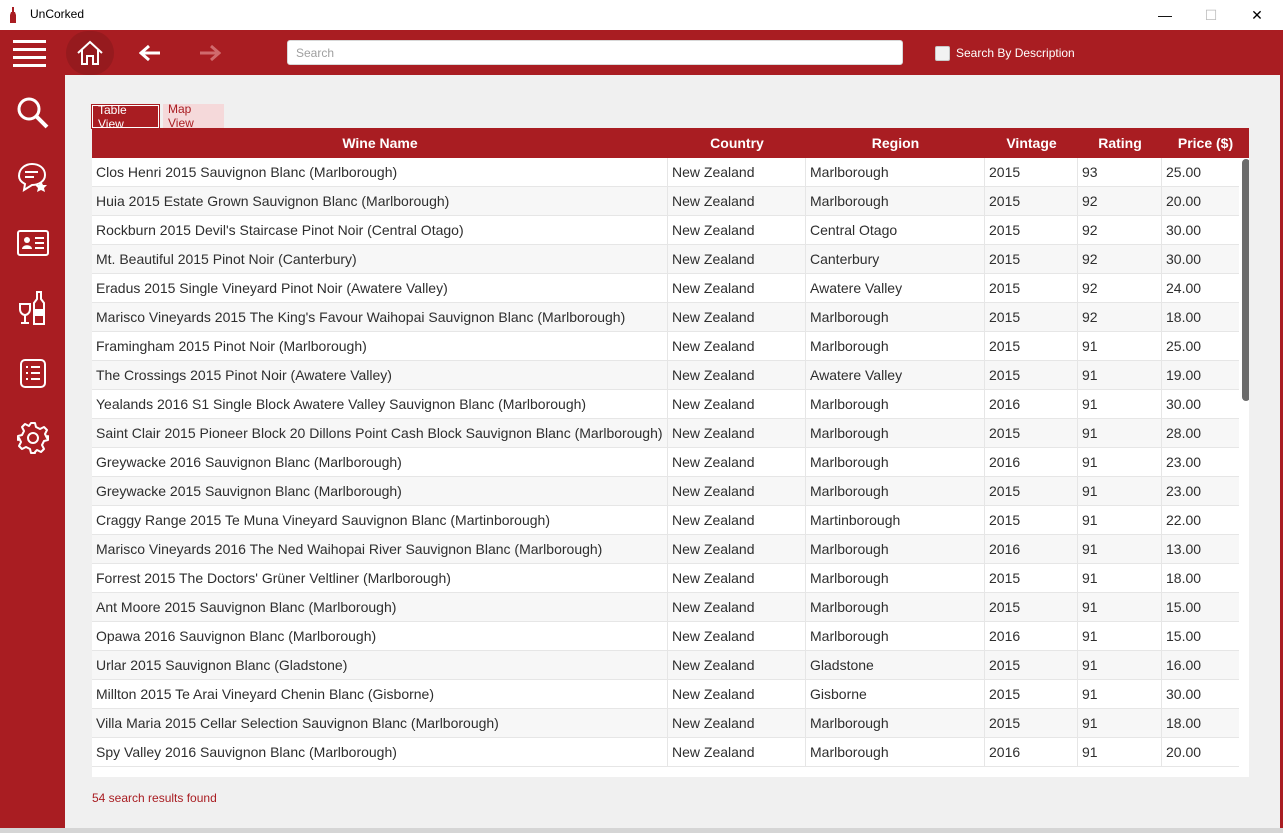 The height and width of the screenshot is (833, 1283). Describe the element at coordinates (33, 438) in the screenshot. I see `sidebar-item-settings` at that location.